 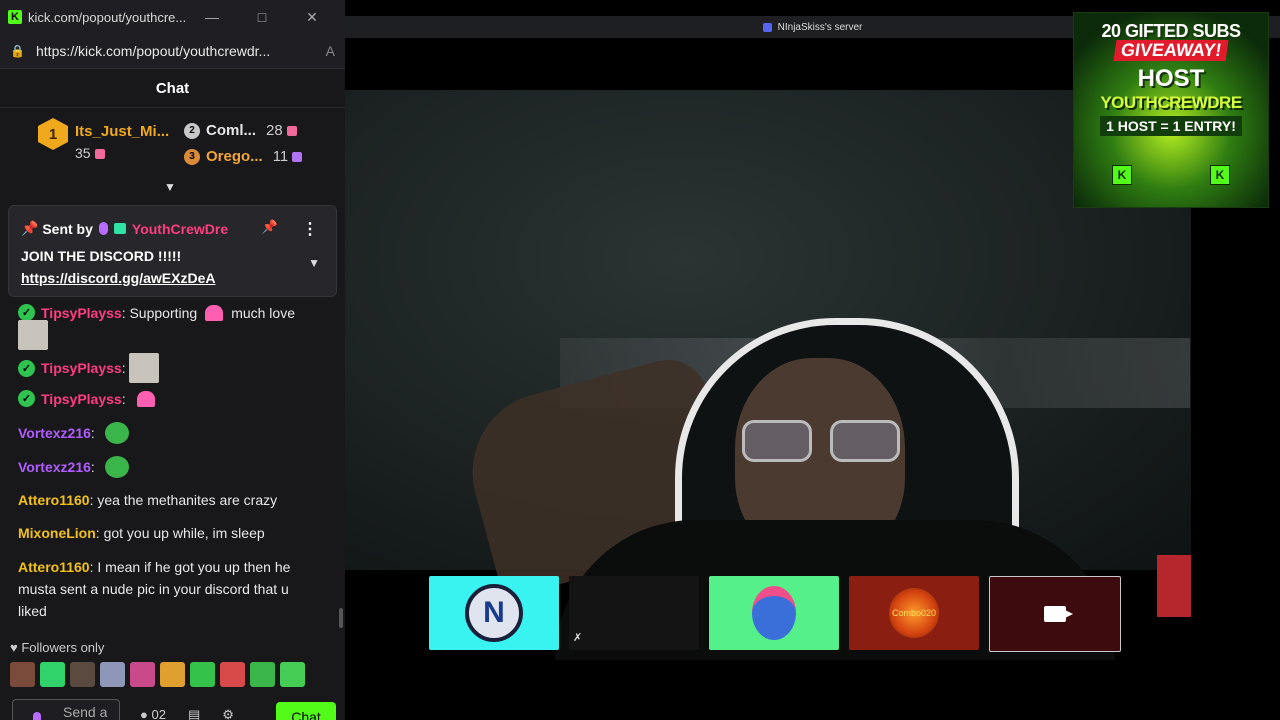 What do you see at coordinates (184, 533) in the screenshot?
I see `chat-text: got you up while, im sleep` at bounding box center [184, 533].